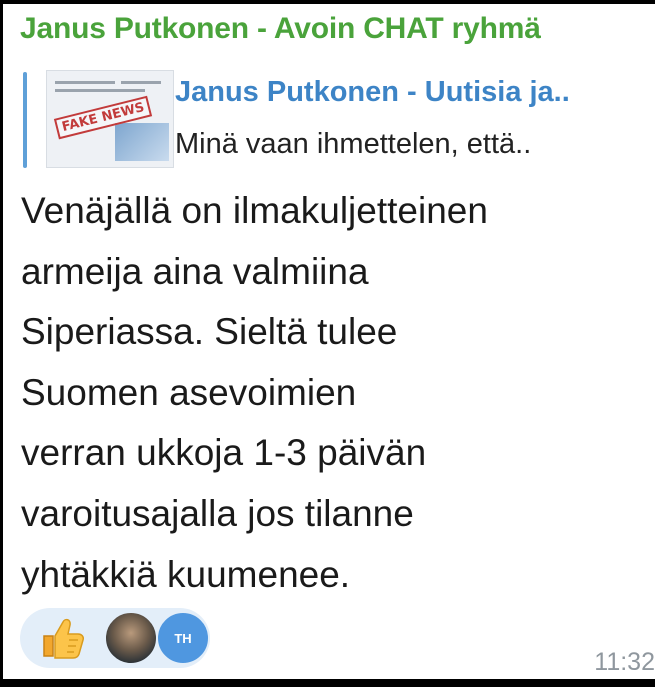 The height and width of the screenshot is (687, 655). Describe the element at coordinates (254, 210) in the screenshot. I see `message-line: Venäjällä on ilmakuljetteinen` at that location.